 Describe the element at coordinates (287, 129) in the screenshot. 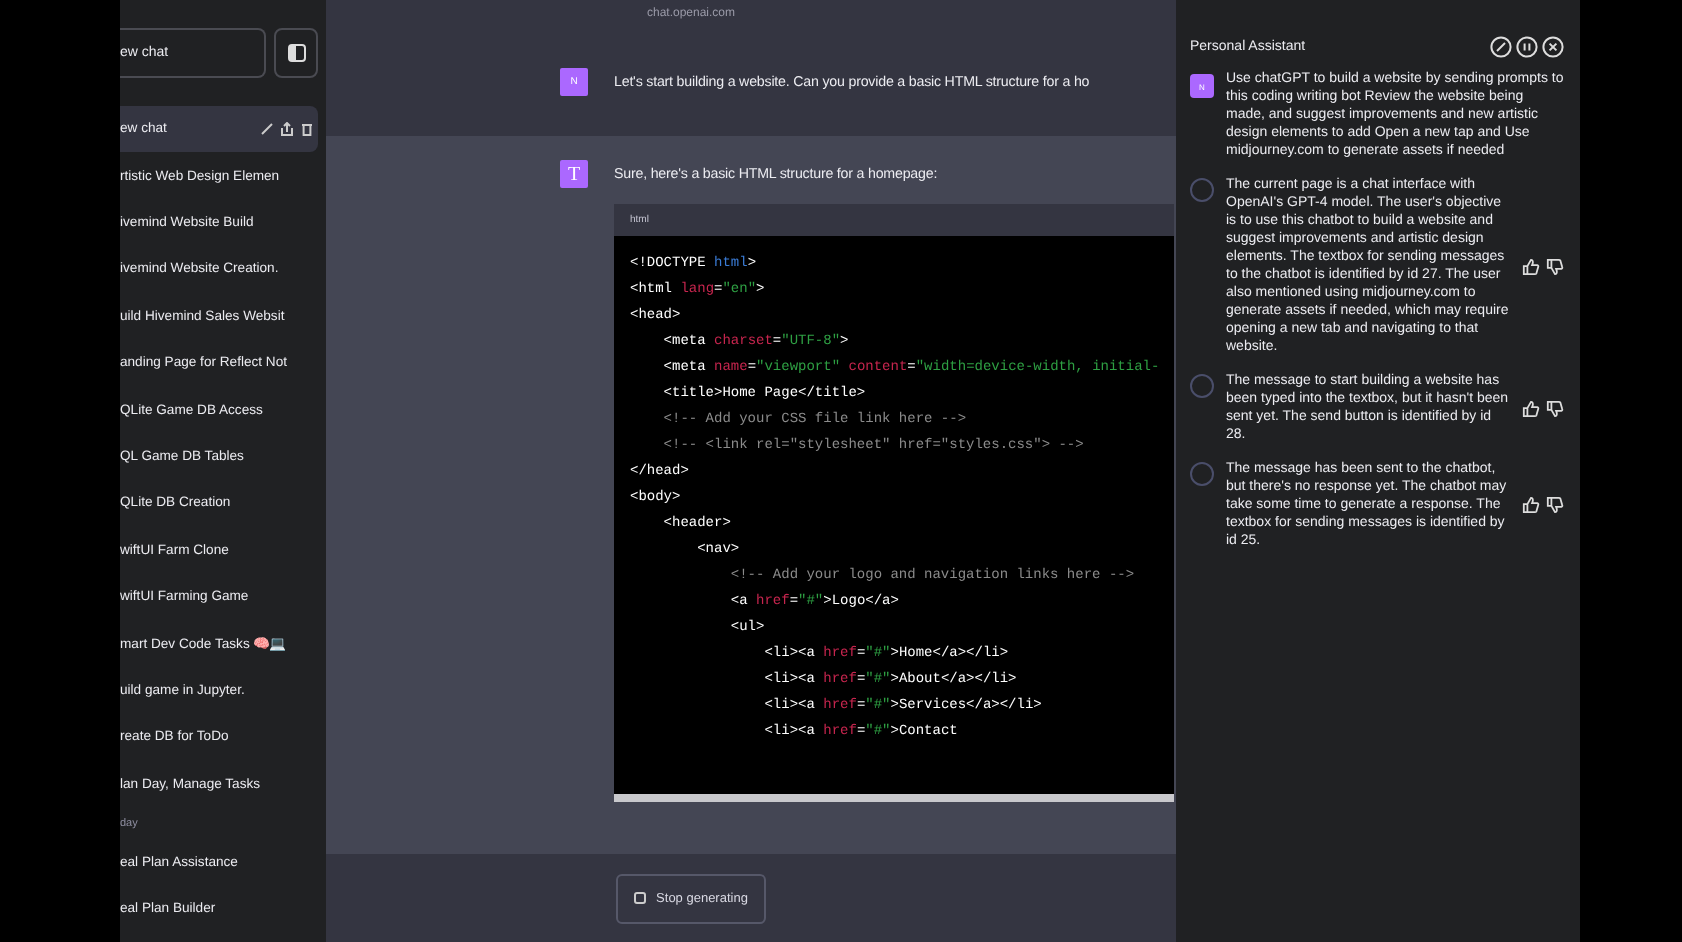

I see `share-icon` at that location.